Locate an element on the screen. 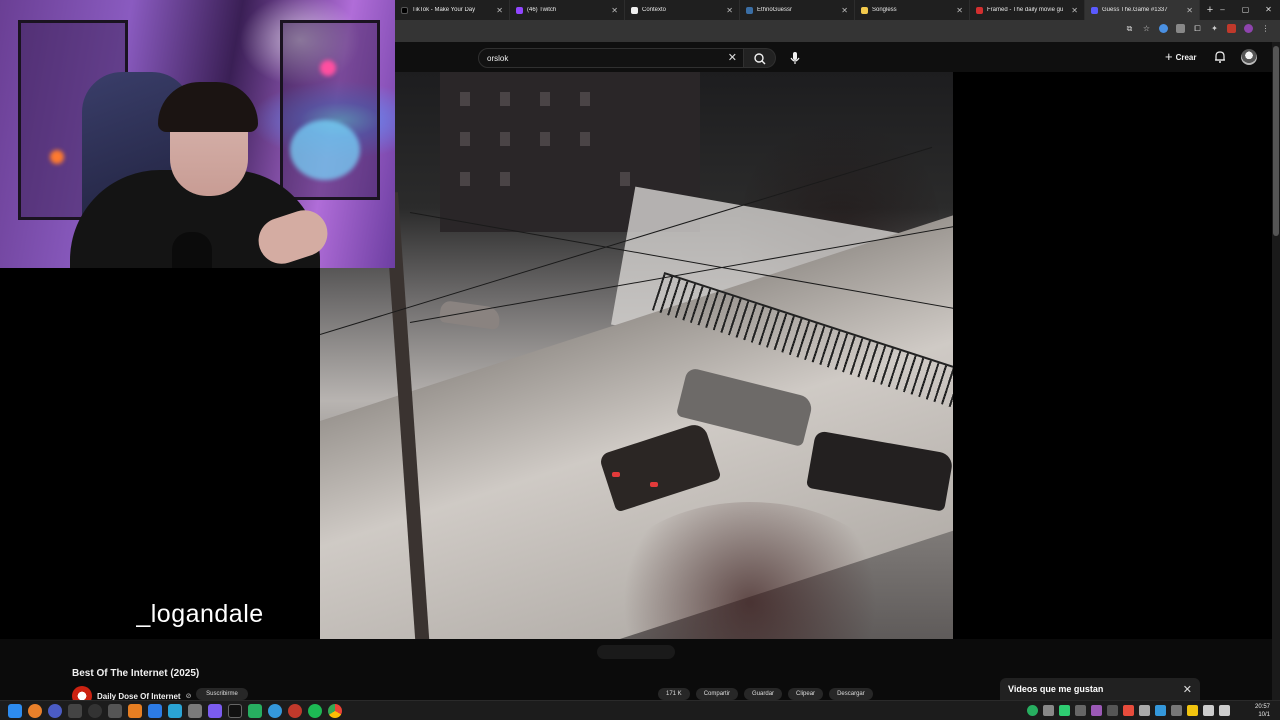 The image size is (1280, 720). taskbar-clock: 20:57 10/1 is located at coordinates (1262, 711).